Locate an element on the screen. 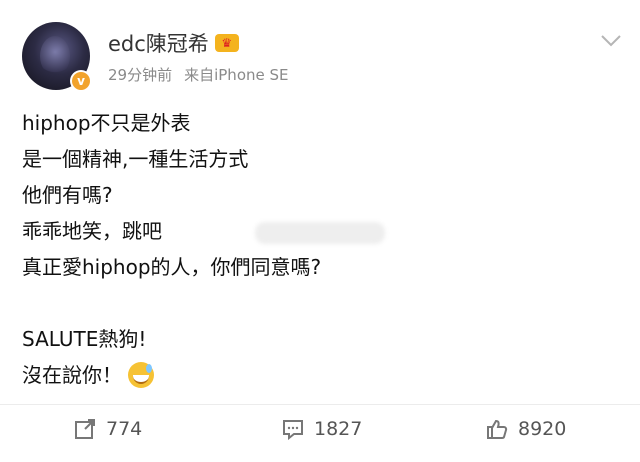 The image size is (640, 462). like-button: 8920 is located at coordinates (526, 429).